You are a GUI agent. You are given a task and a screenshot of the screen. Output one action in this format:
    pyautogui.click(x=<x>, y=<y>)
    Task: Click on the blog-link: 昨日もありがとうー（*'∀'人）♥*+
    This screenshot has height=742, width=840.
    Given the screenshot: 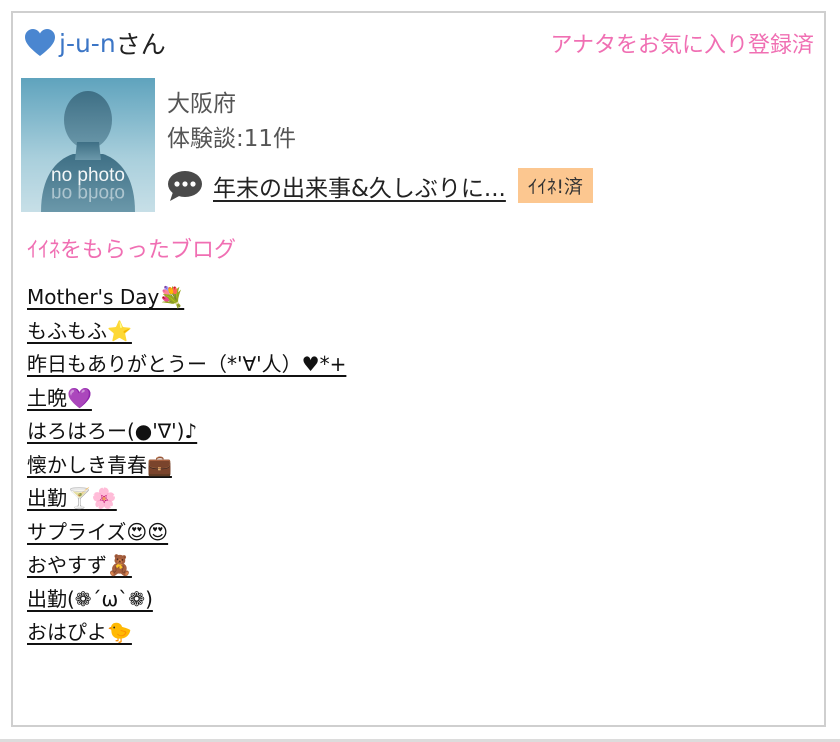 What is the action you would take?
    pyautogui.click(x=186, y=364)
    